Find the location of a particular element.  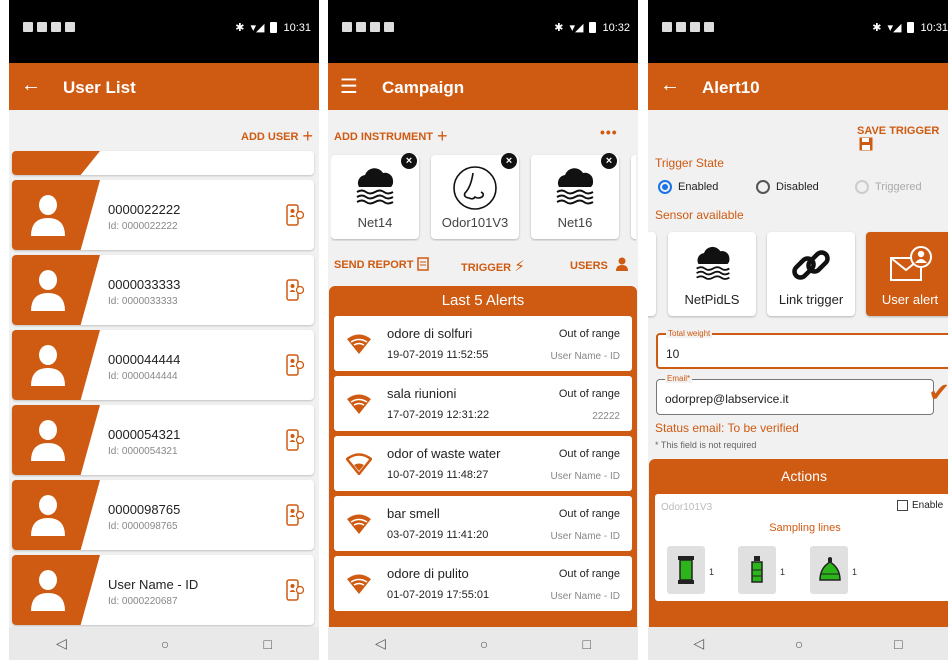

send-report-button: SEND REPORT is located at coordinates (381, 264).